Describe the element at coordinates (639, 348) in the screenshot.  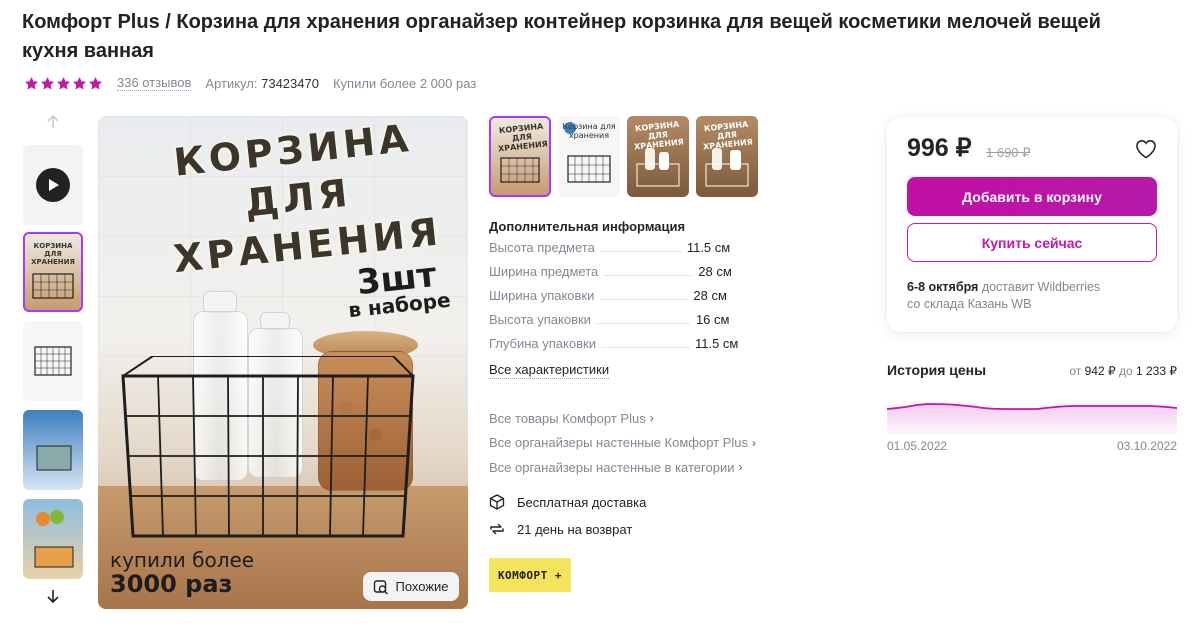
I see `spec-row: Глубина упаковки 11.5 см` at that location.